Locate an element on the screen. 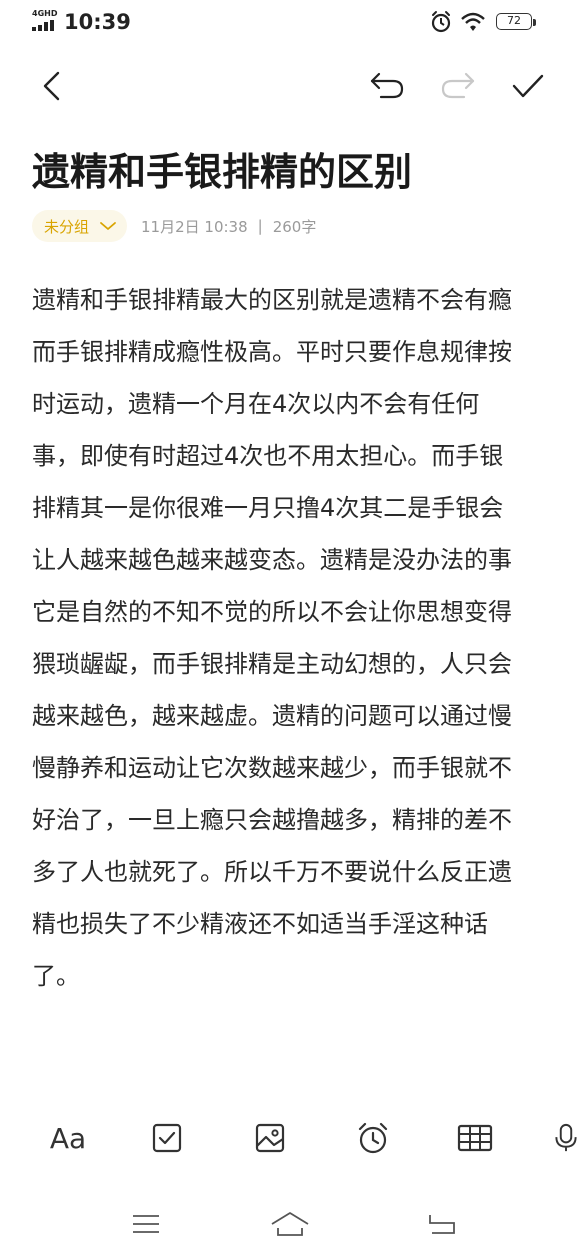 The width and height of the screenshot is (580, 1257). group-label: 未分组 is located at coordinates (67, 226).